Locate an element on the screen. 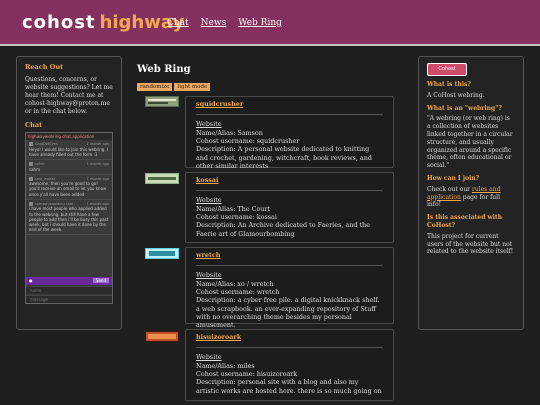 The height and width of the screenshot is (405, 540). entry-username: Cohost username: squidcrusher is located at coordinates (248, 140).